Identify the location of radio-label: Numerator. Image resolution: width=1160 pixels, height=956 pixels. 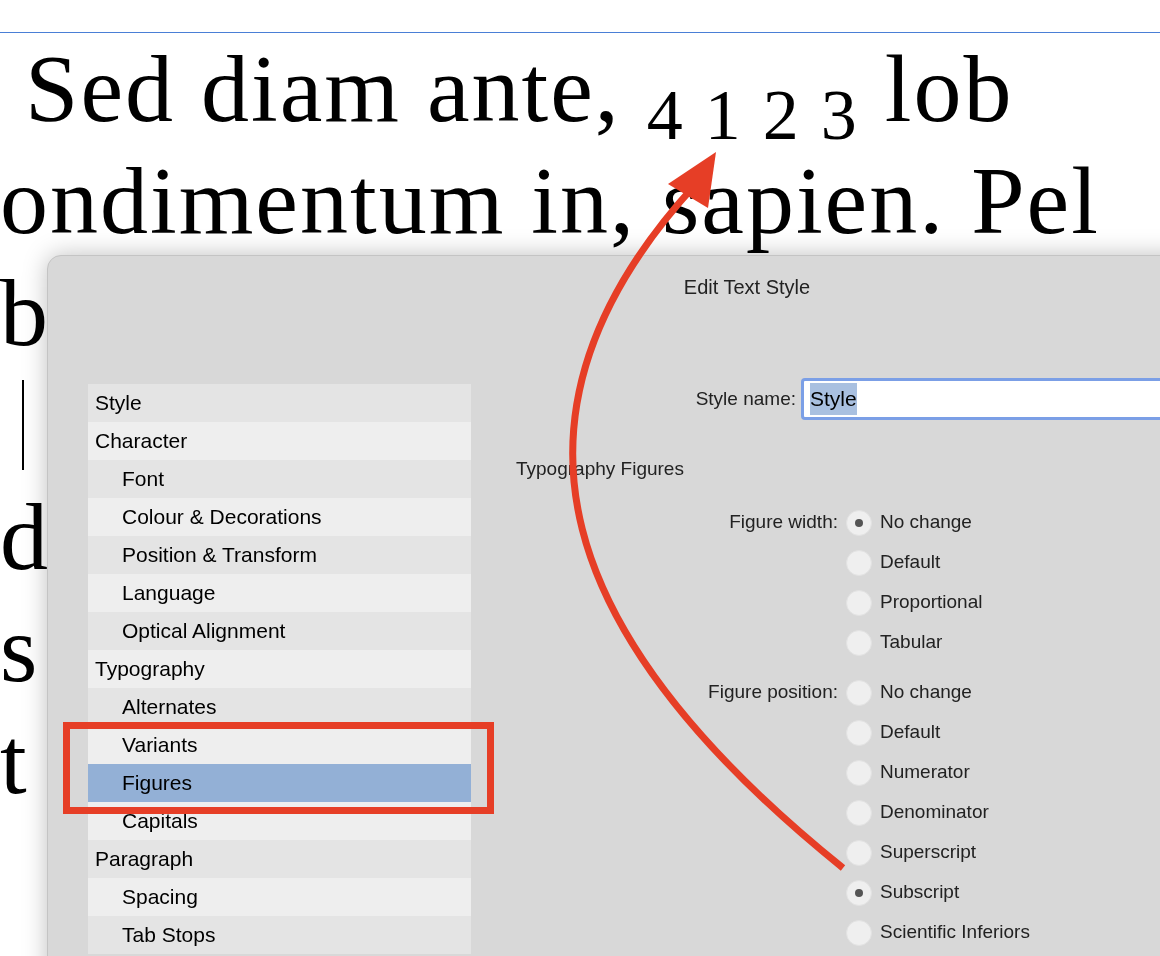
(925, 772).